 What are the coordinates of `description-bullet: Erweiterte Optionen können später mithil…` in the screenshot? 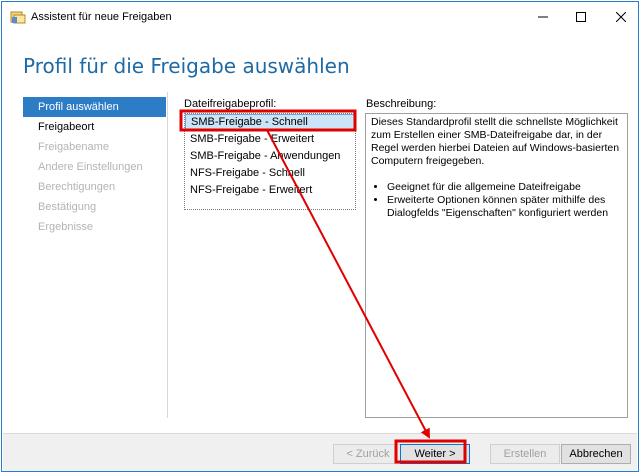 It's located at (504, 207).